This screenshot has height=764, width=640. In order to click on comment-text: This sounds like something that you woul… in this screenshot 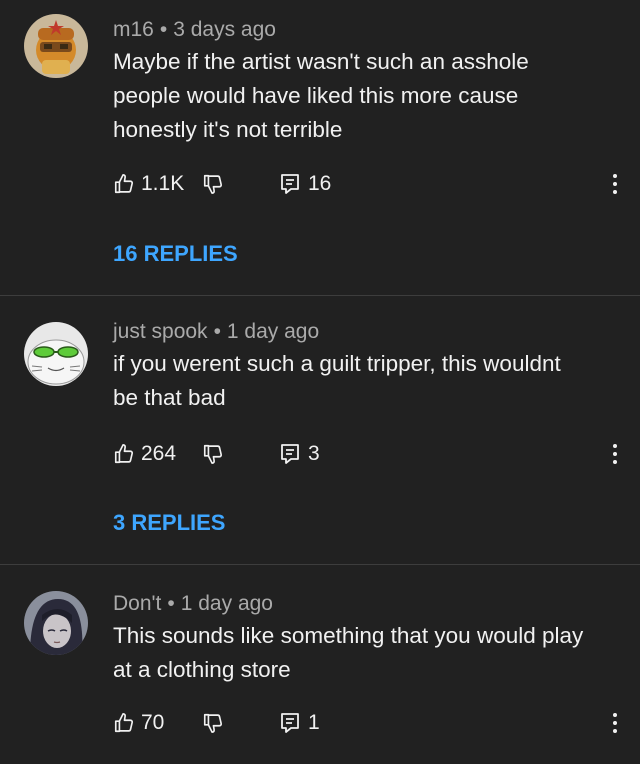, I will do `click(368, 653)`.